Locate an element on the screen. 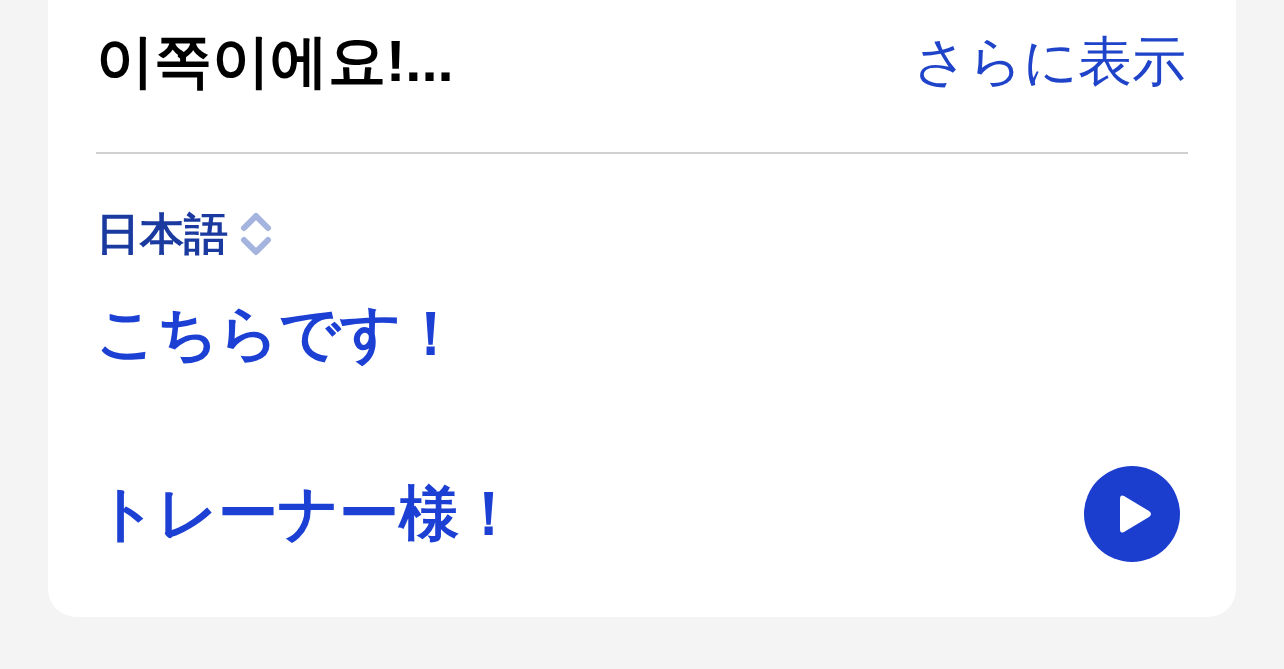 Image resolution: width=1284 pixels, height=669 pixels. chevron-up-down-icon is located at coordinates (256, 234).